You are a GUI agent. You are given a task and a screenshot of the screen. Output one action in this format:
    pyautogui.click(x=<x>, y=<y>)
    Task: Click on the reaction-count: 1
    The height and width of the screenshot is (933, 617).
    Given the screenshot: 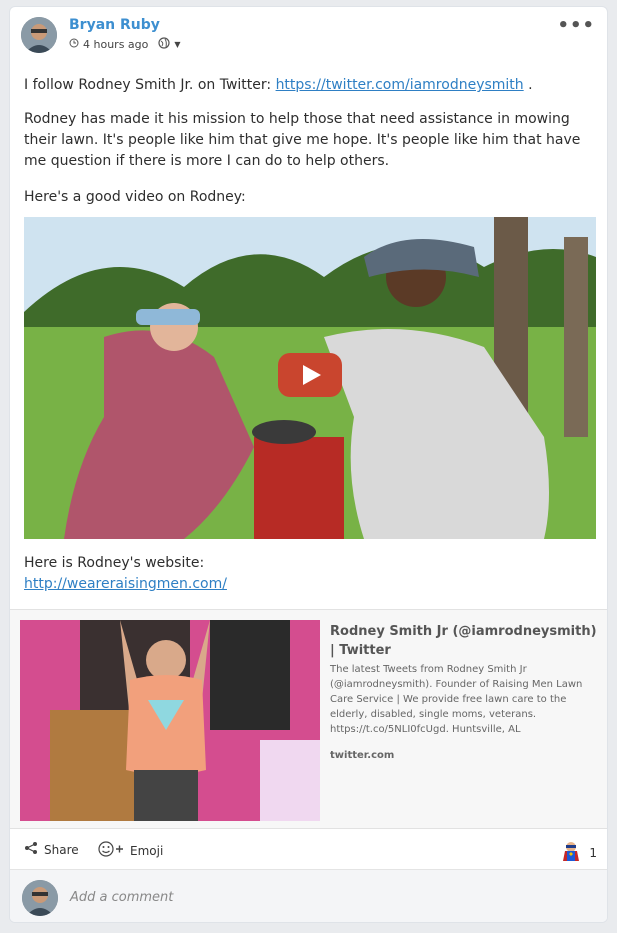 What is the action you would take?
    pyautogui.click(x=593, y=852)
    